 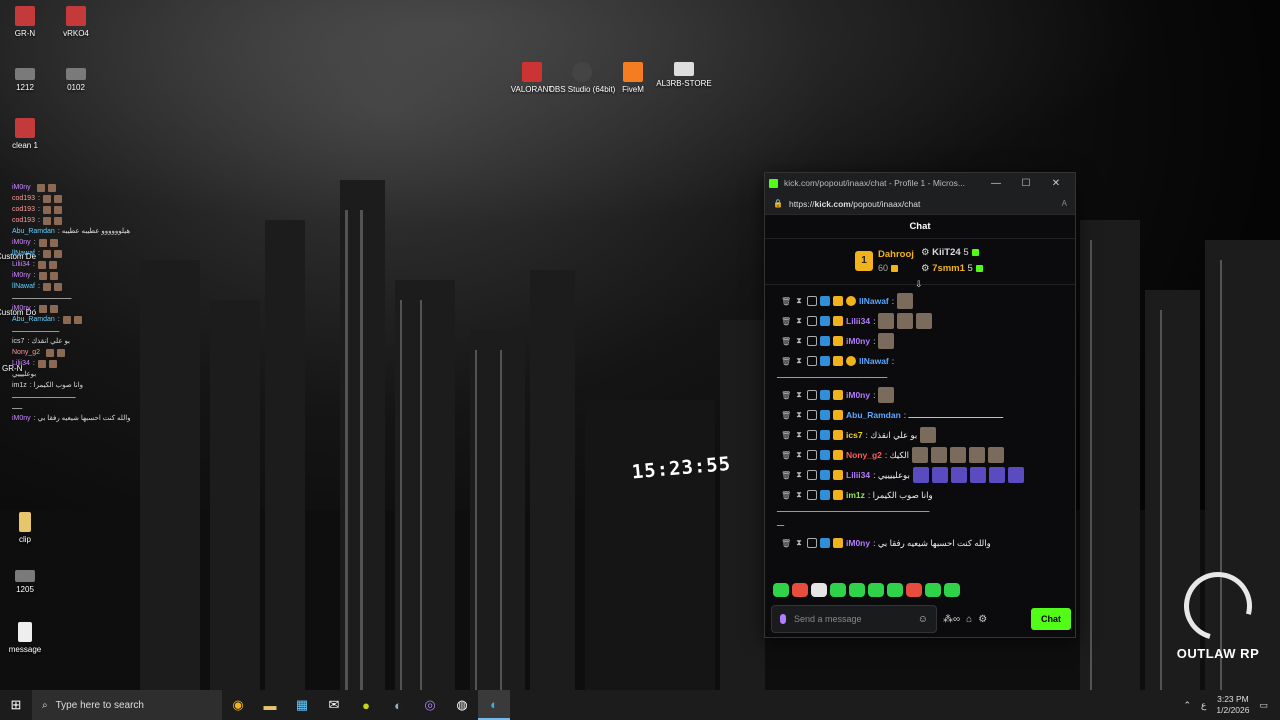 What do you see at coordinates (952, 268) in the screenshot?
I see `third-place: ⚙ 7smm1 5` at bounding box center [952, 268].